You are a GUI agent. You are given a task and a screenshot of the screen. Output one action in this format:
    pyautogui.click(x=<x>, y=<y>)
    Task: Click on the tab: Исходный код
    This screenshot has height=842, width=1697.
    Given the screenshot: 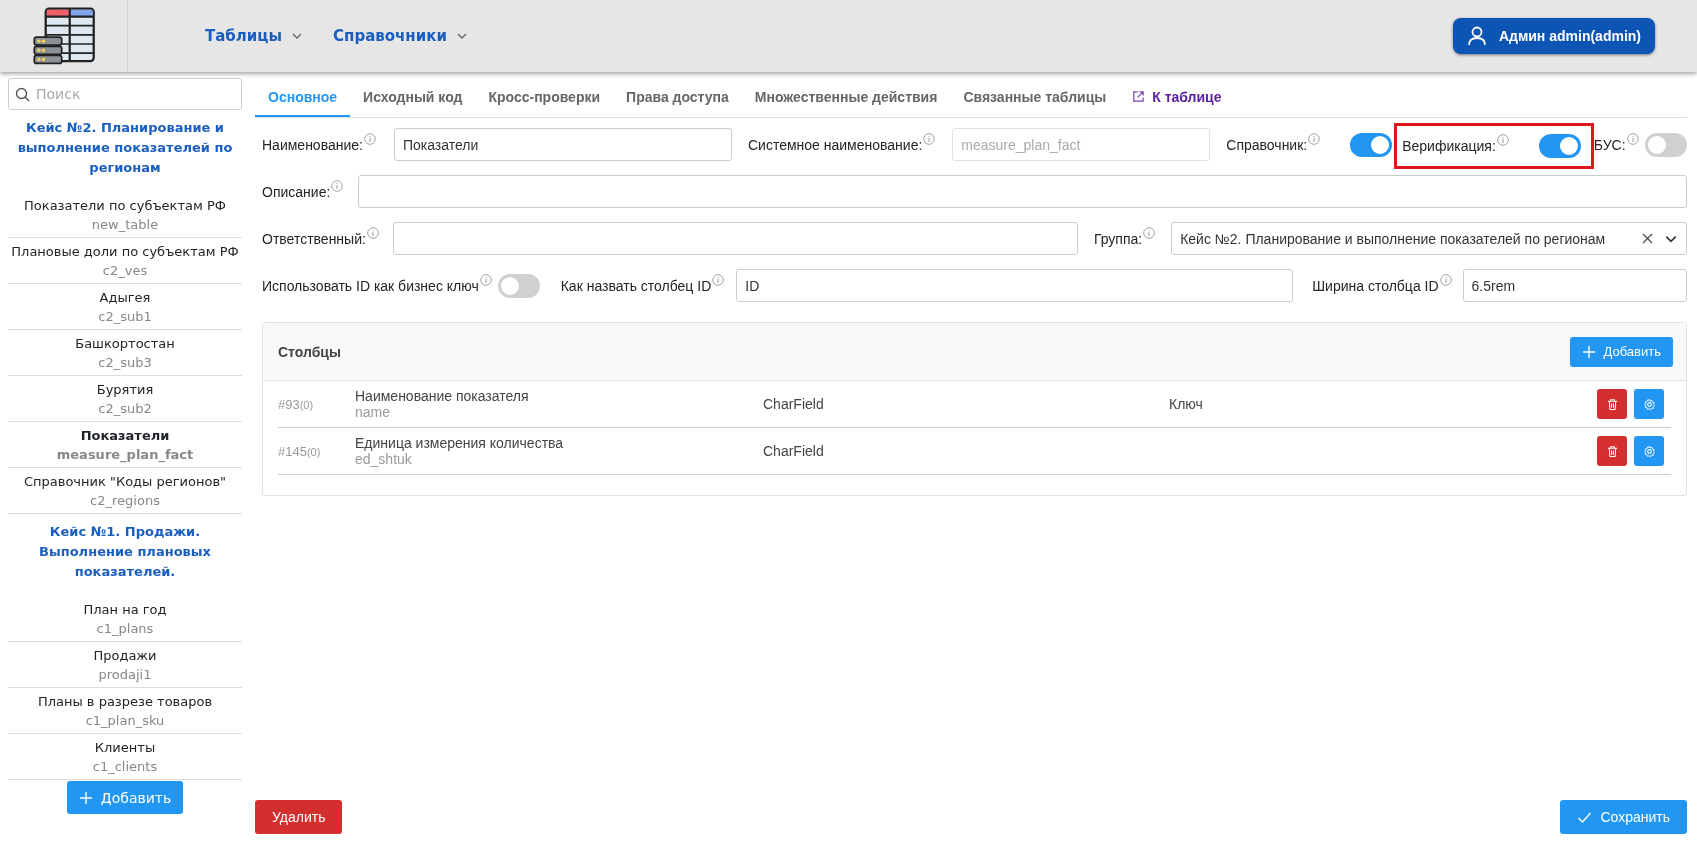 What is the action you would take?
    pyautogui.click(x=413, y=97)
    